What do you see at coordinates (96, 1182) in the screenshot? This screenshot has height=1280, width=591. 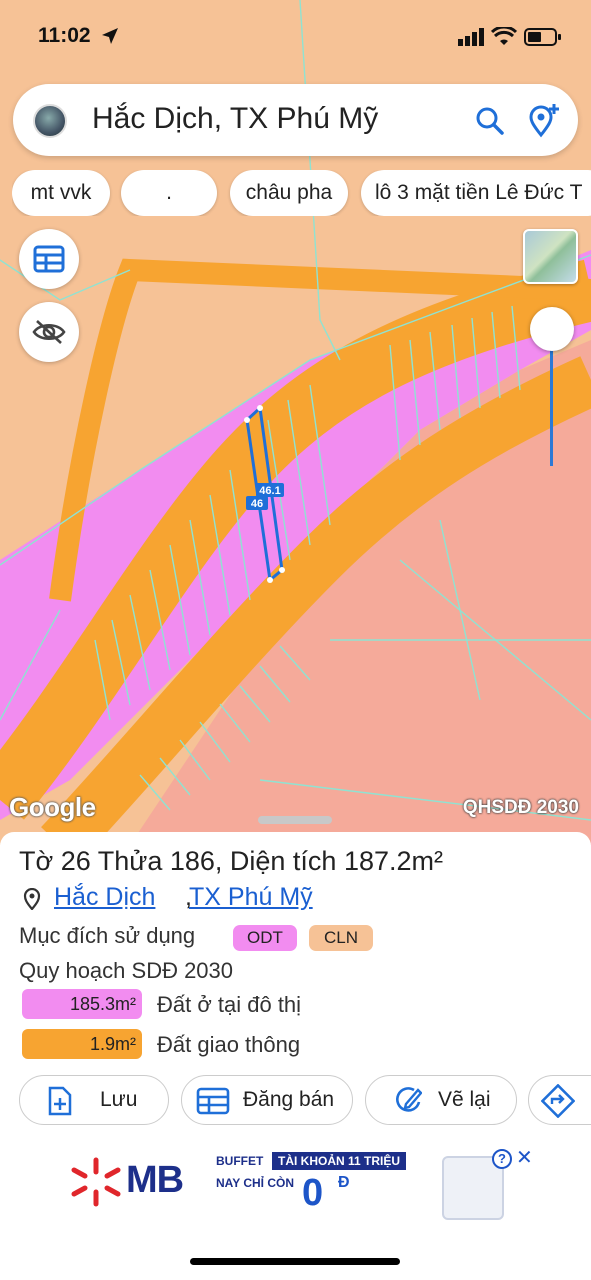 I see `mb-star-logo-icon` at bounding box center [96, 1182].